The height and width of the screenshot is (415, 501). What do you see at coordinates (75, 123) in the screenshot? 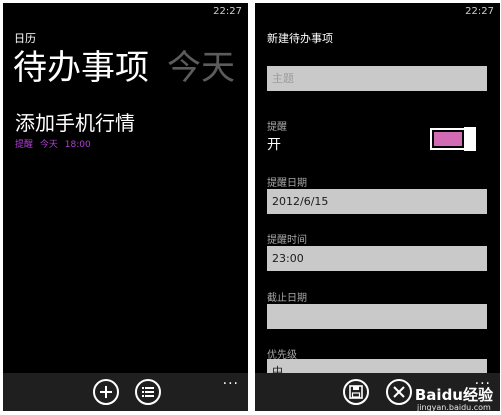
I see `todo-title: 添加手机行情` at bounding box center [75, 123].